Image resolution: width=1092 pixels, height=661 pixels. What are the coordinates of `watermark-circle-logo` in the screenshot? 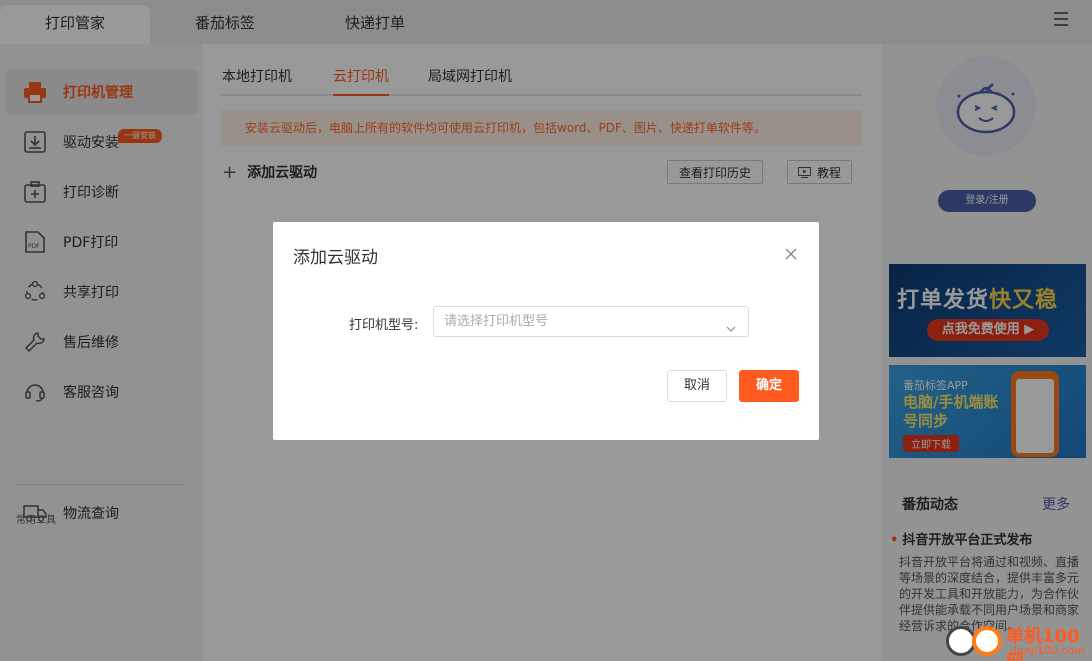 It's located at (987, 641).